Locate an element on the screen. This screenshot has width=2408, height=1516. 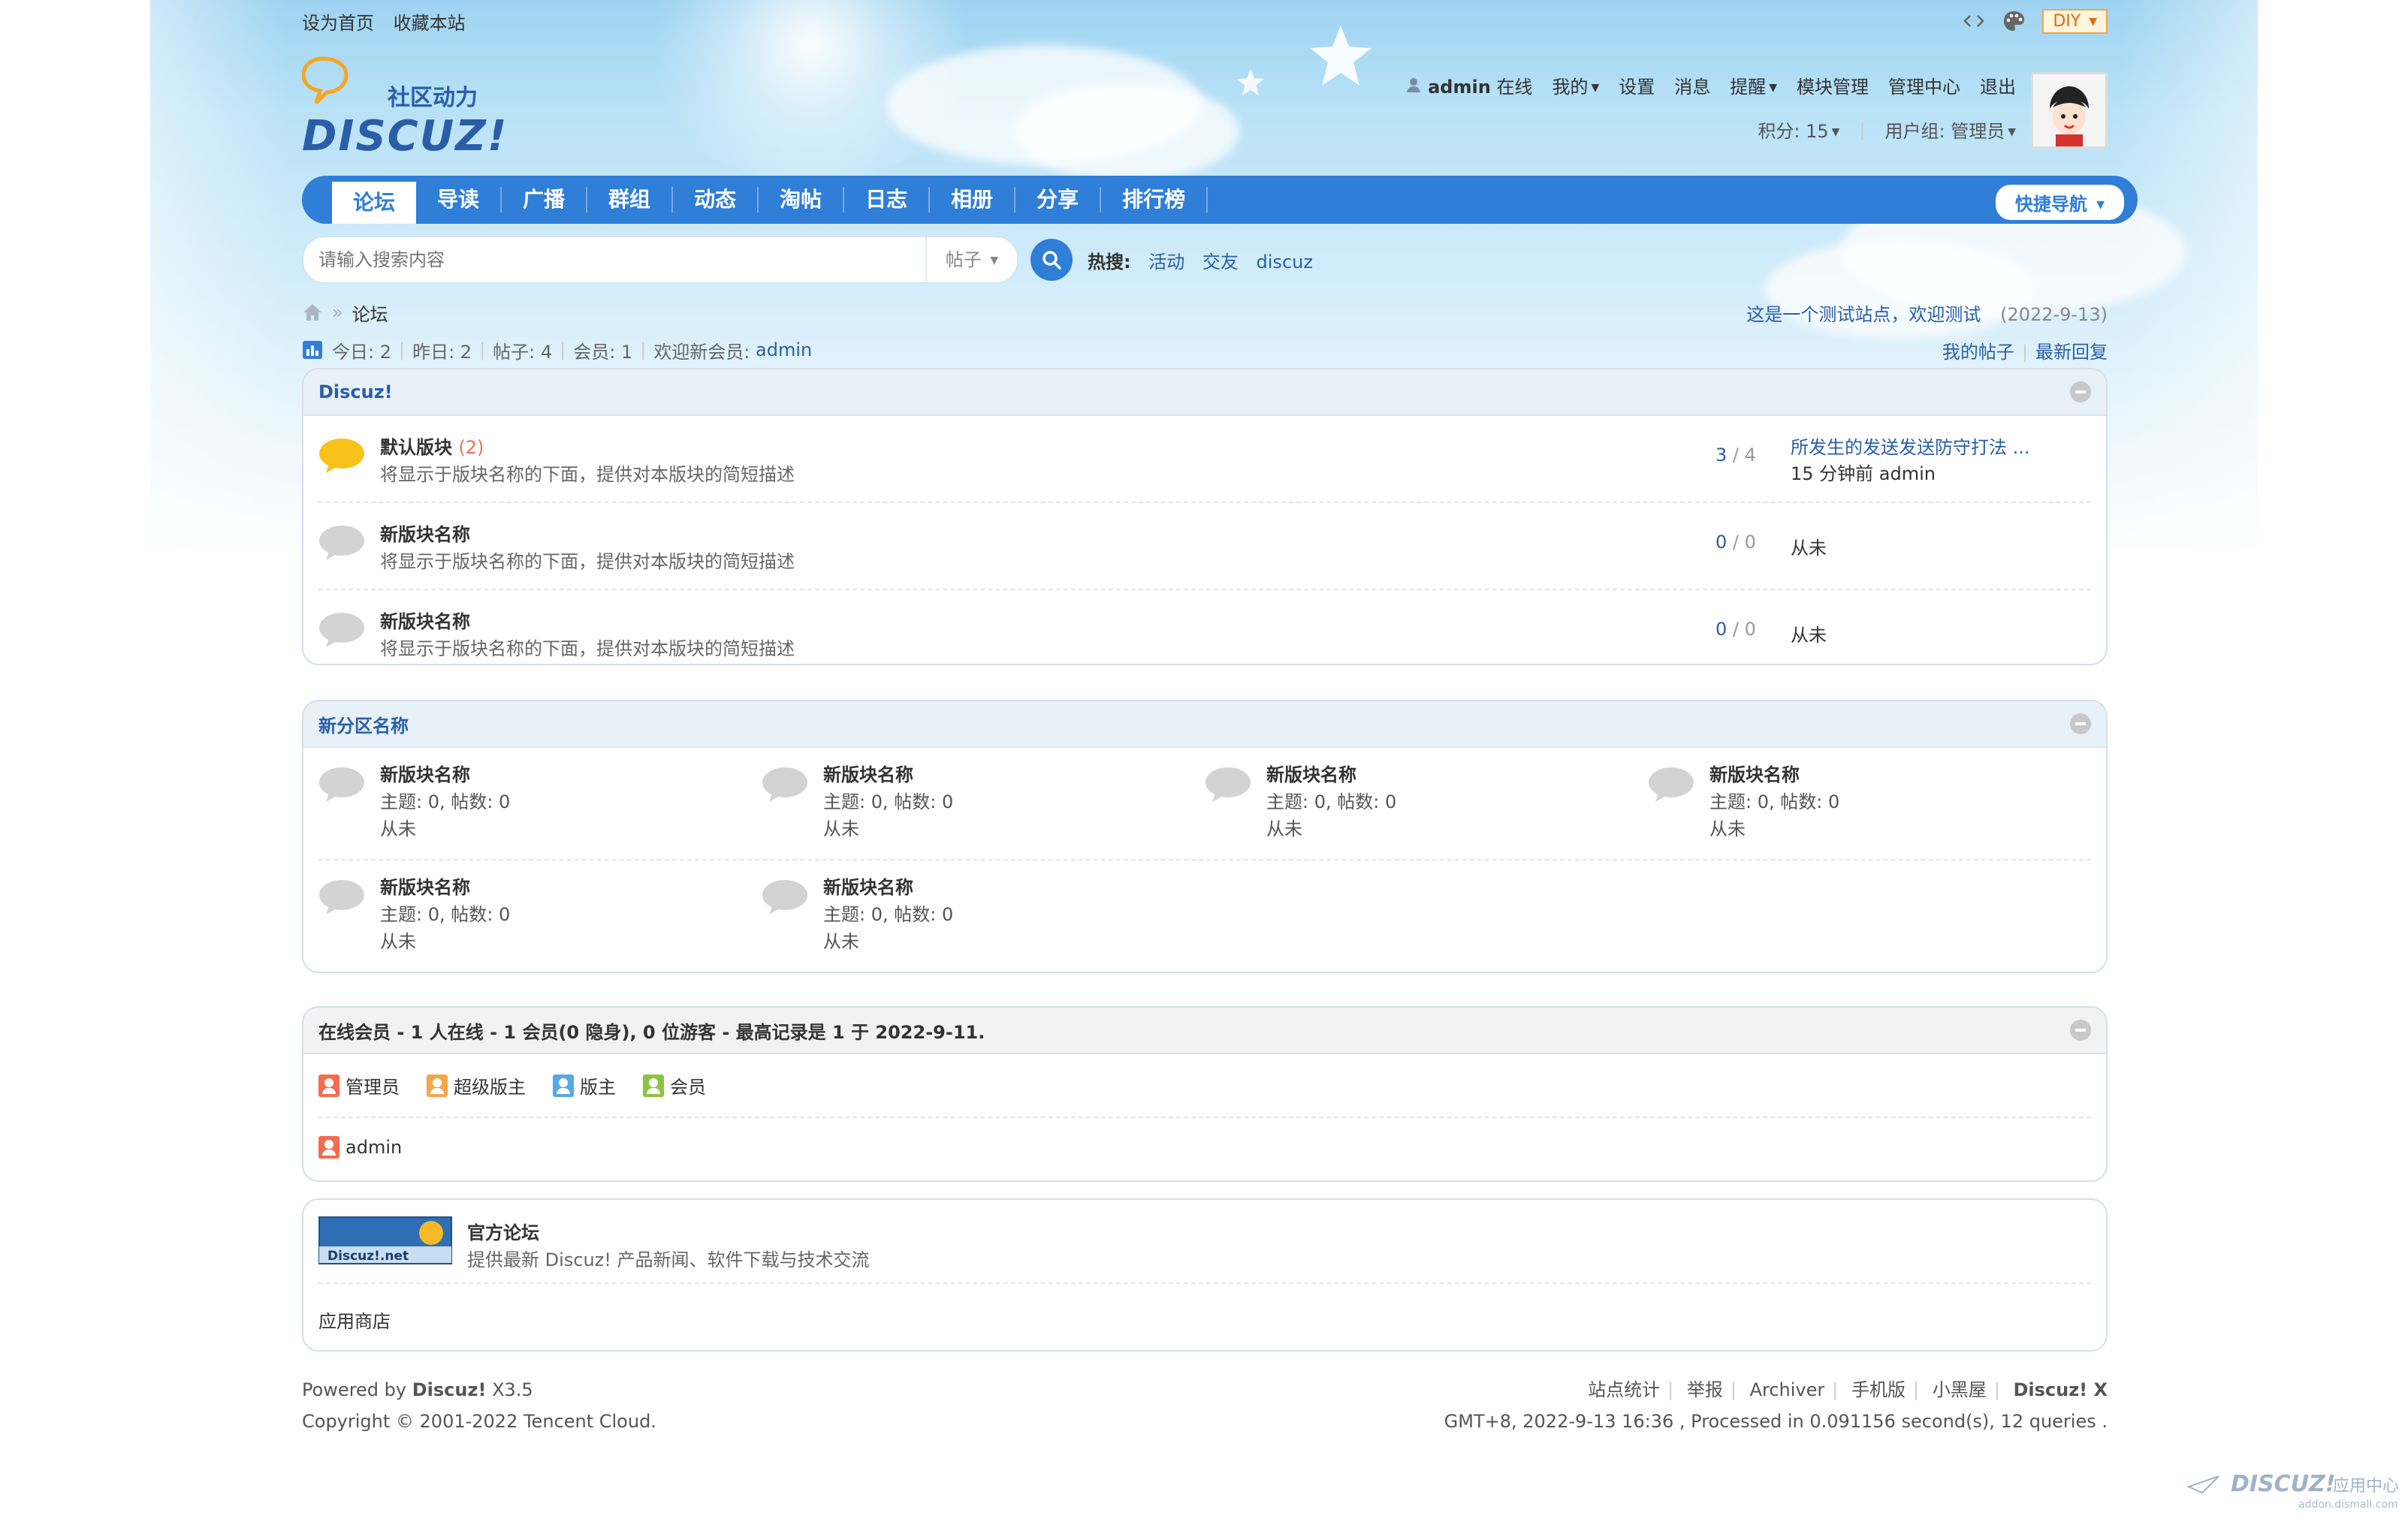
menu-module-admin: 模块管理 is located at coordinates (1833, 85).